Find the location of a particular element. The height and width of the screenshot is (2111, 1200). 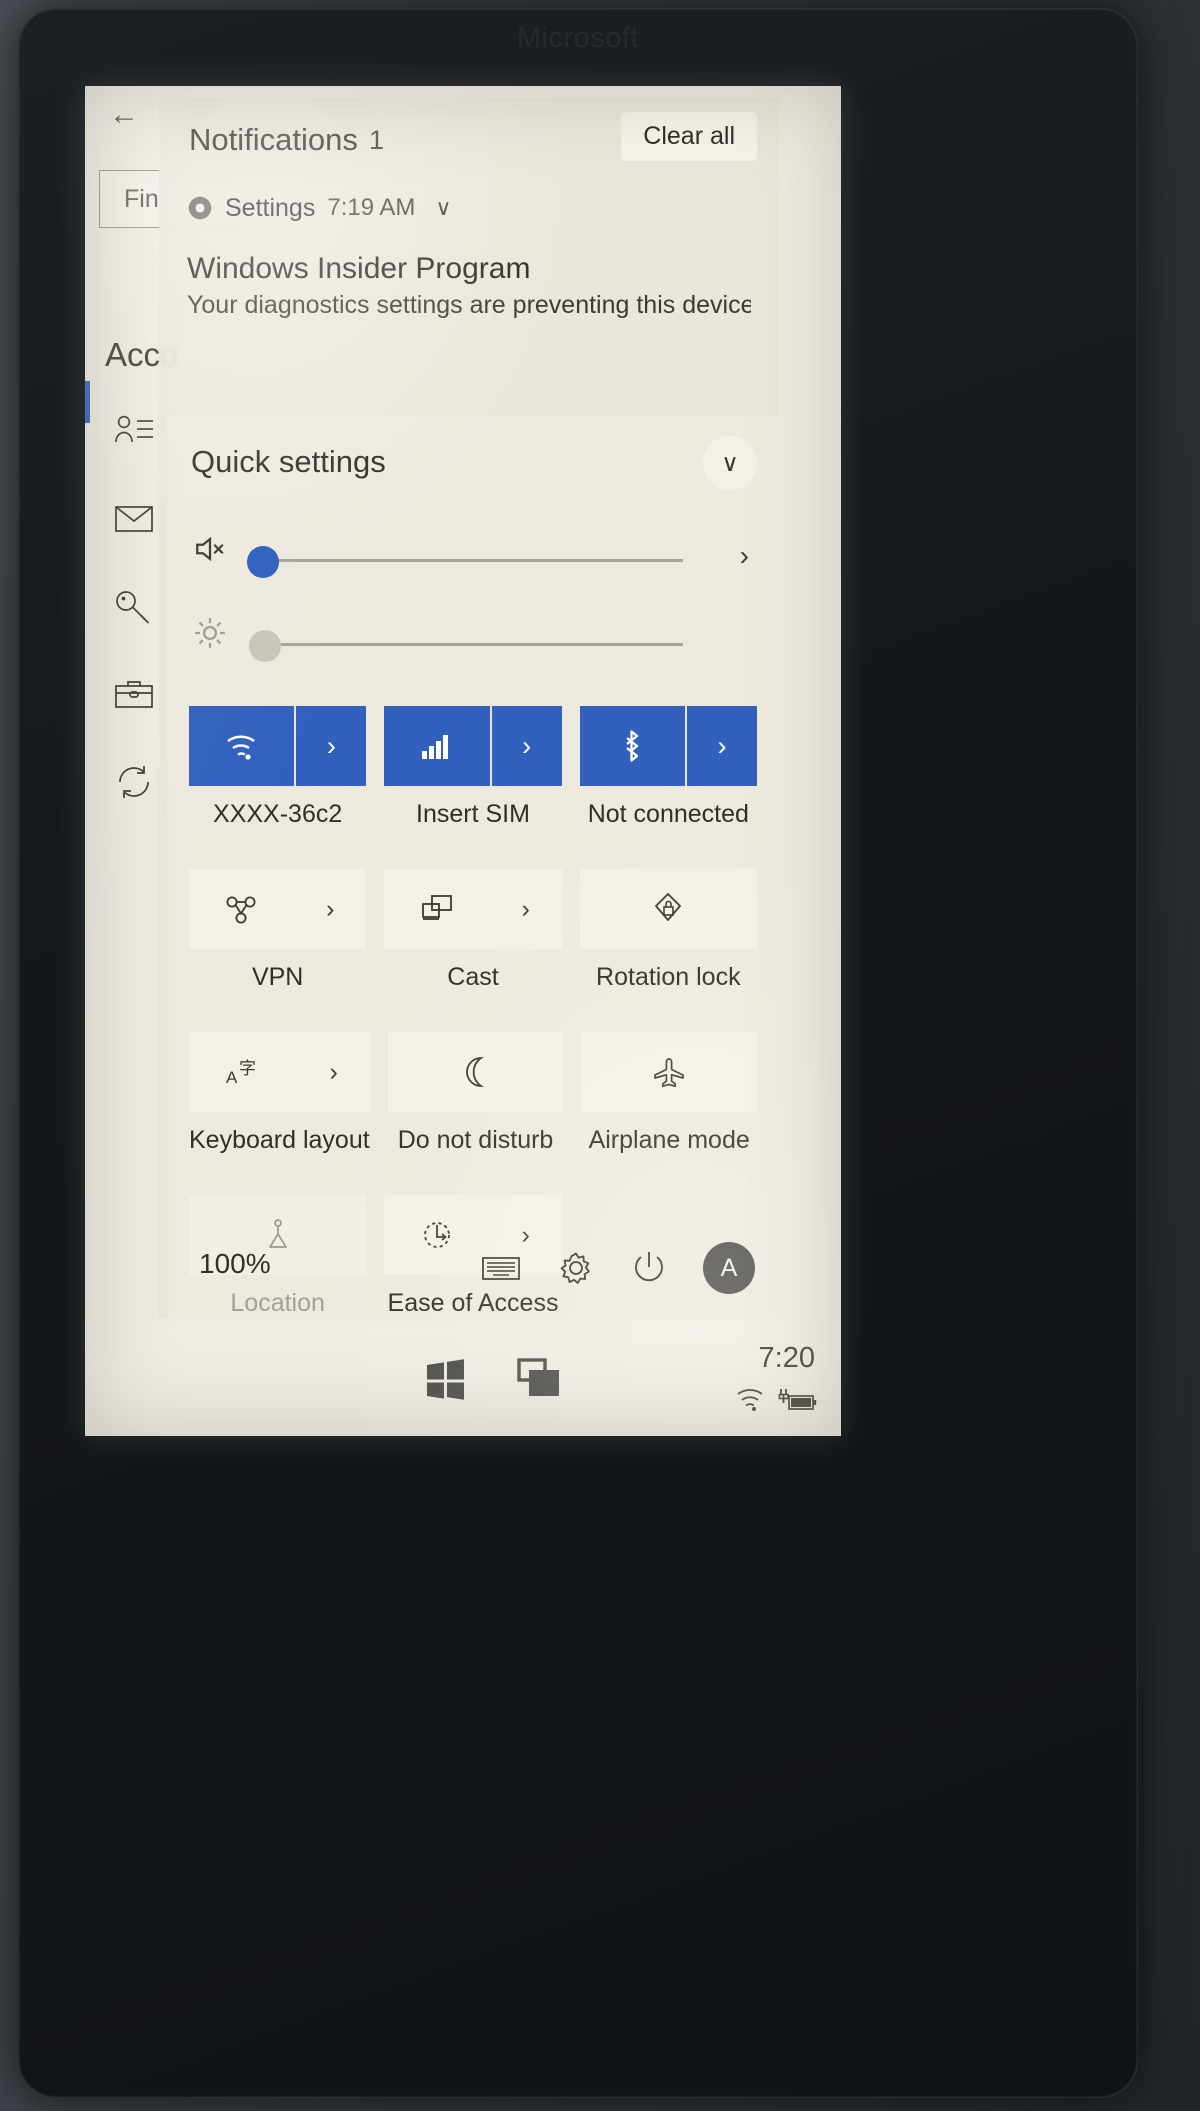

keyboard-layout-tile-expand: › is located at coordinates (334, 1072).